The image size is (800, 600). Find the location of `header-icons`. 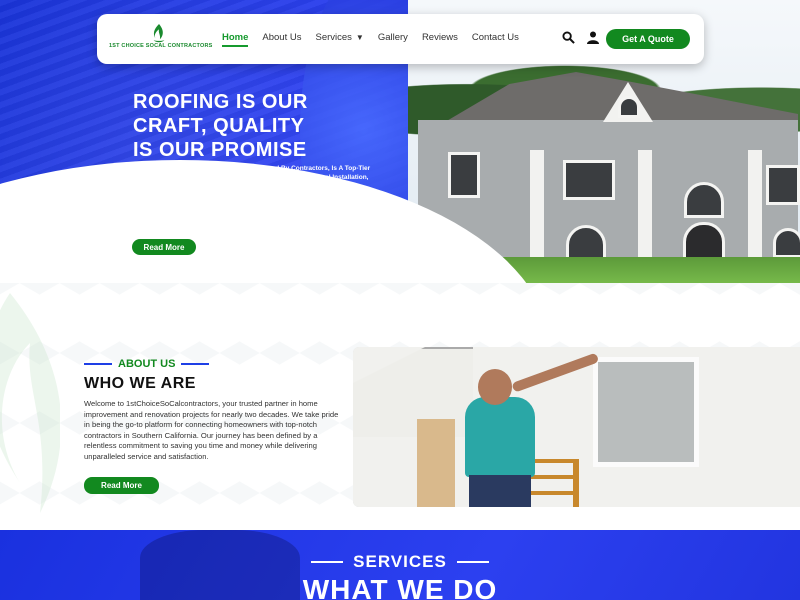

header-icons is located at coordinates (580, 37).